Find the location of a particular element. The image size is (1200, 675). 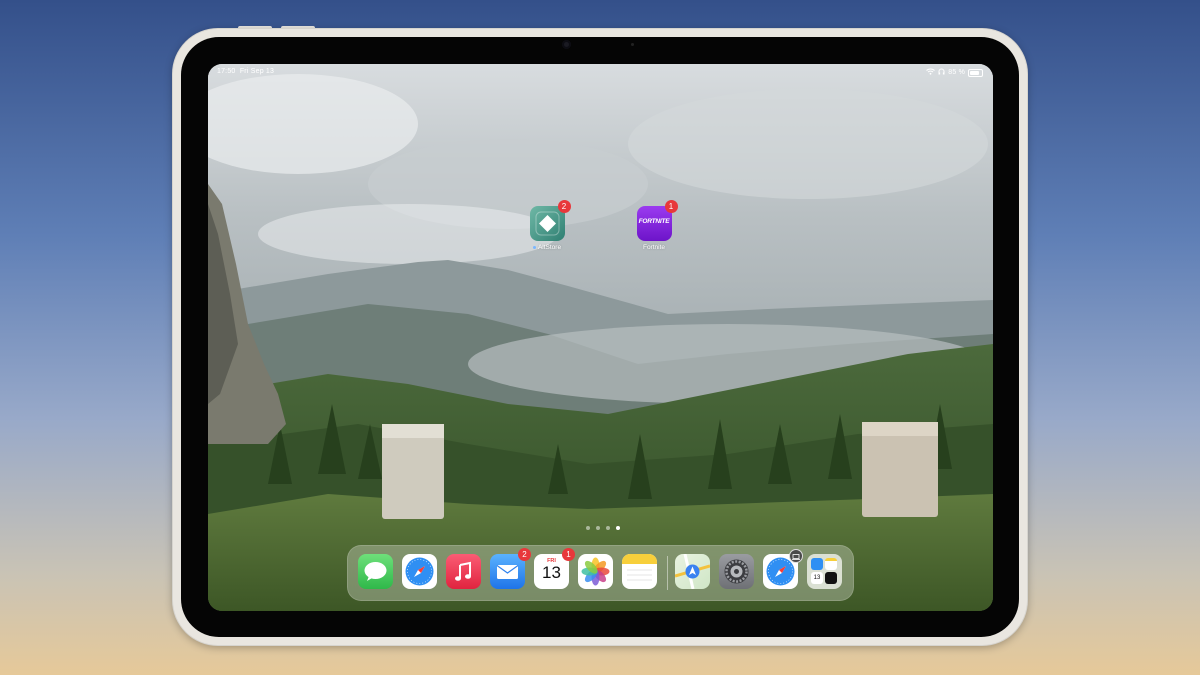

wifi-icon is located at coordinates (931, 72).